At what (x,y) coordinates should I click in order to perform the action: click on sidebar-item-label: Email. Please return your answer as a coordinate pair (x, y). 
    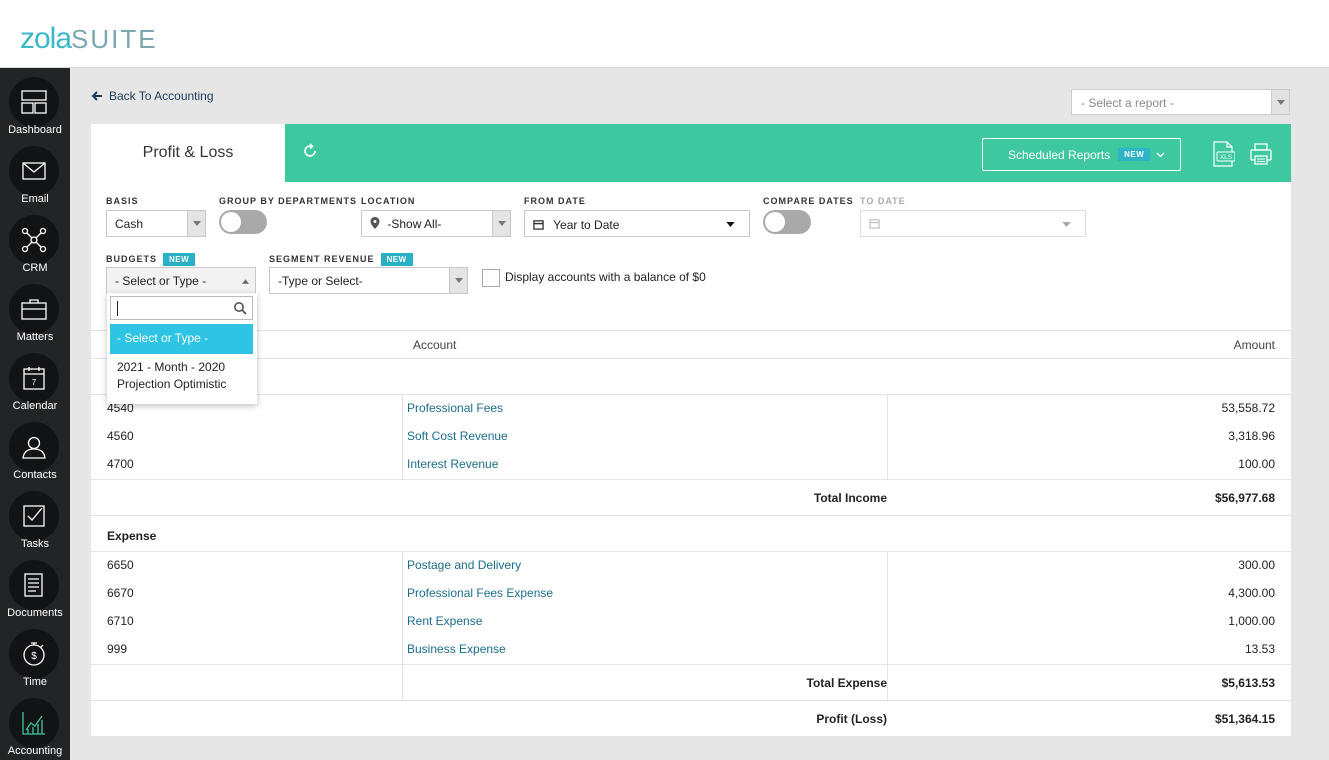
    Looking at the image, I should click on (35, 199).